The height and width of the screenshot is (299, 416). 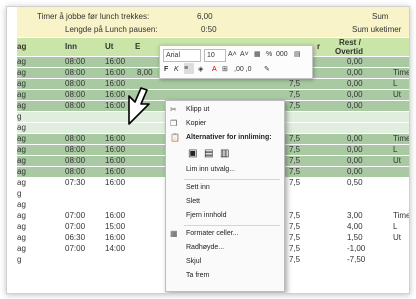 I want to click on font-name-dropdown: Arial, so click(x=182, y=55).